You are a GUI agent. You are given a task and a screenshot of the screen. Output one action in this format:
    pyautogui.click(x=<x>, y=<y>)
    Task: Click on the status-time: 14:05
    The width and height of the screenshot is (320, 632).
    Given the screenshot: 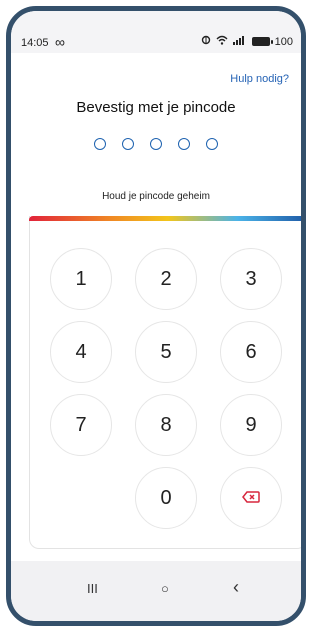 What is the action you would take?
    pyautogui.click(x=35, y=43)
    